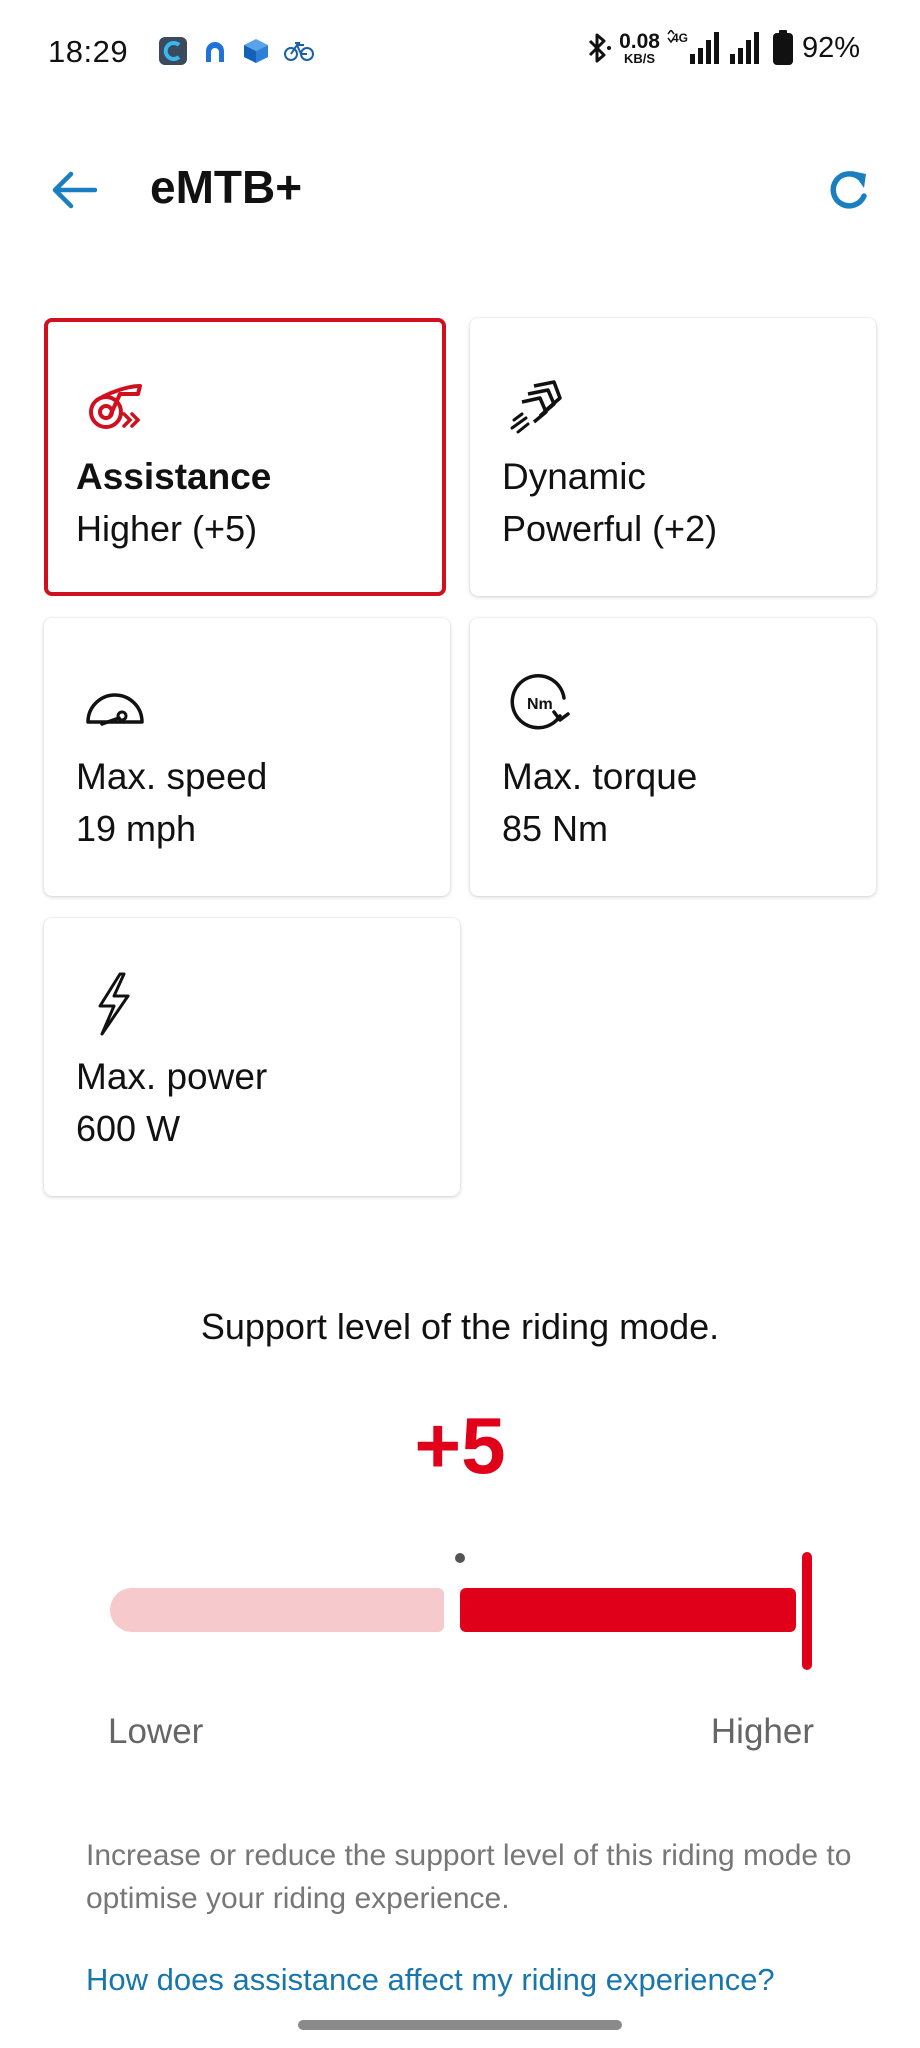  Describe the element at coordinates (536, 407) in the screenshot. I see `dynamic-icon` at that location.